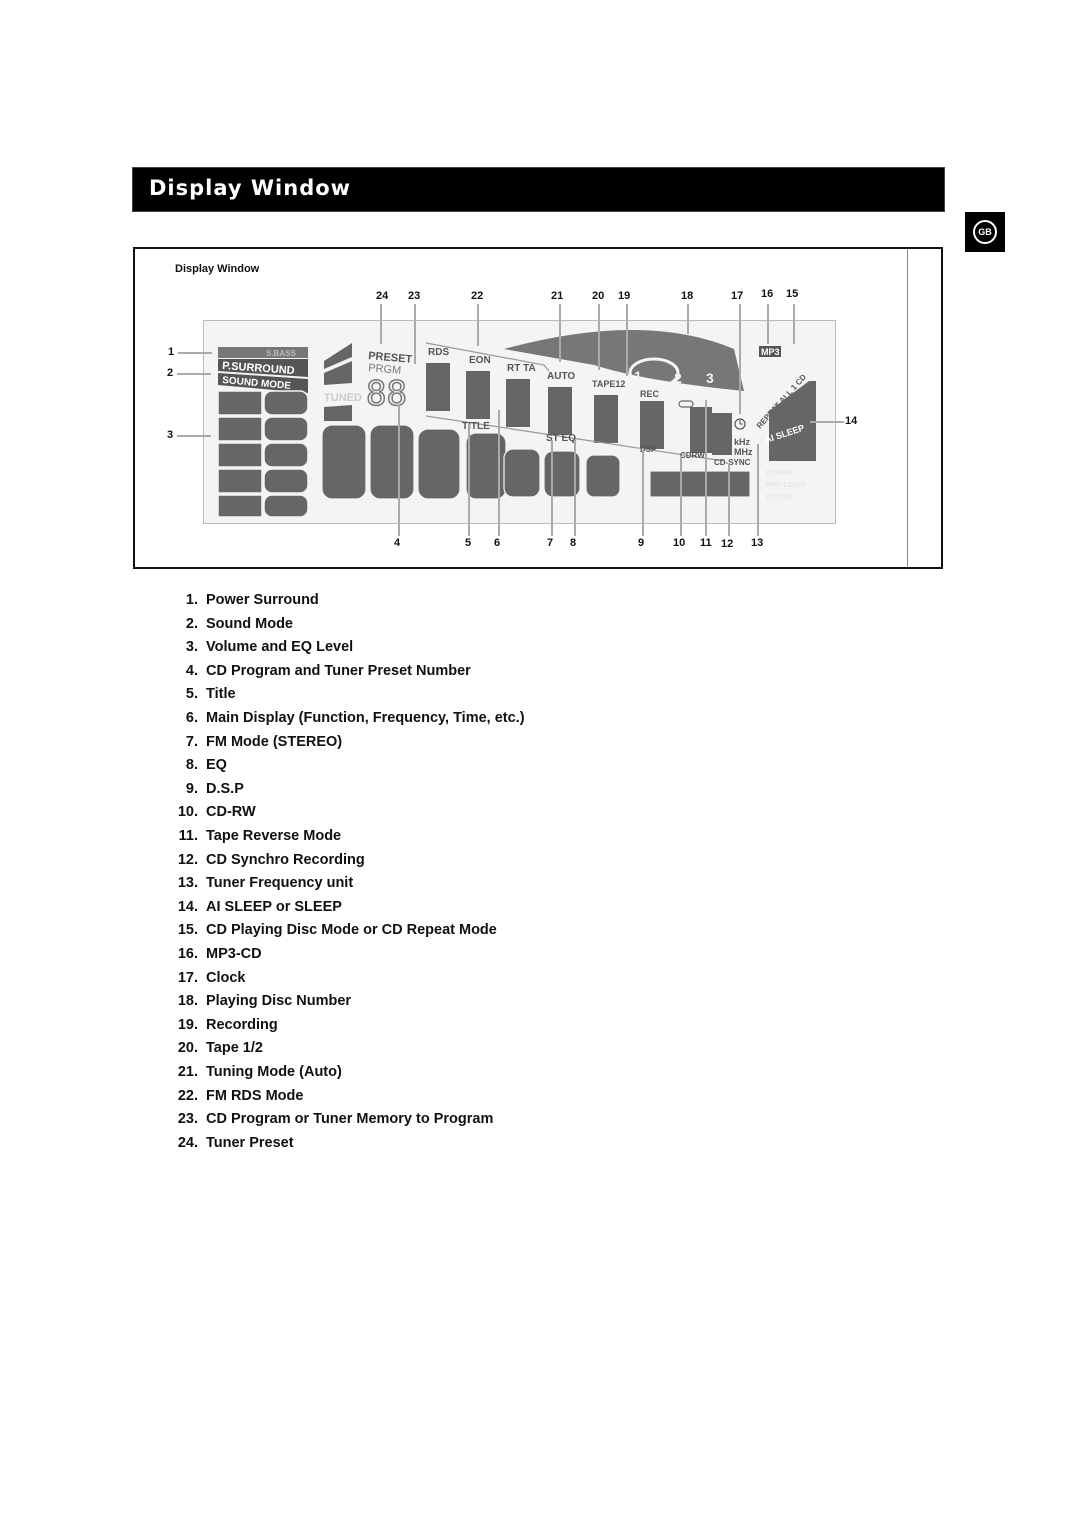  What do you see at coordinates (557, 296) in the screenshot?
I see `callout-21: 21` at bounding box center [557, 296].